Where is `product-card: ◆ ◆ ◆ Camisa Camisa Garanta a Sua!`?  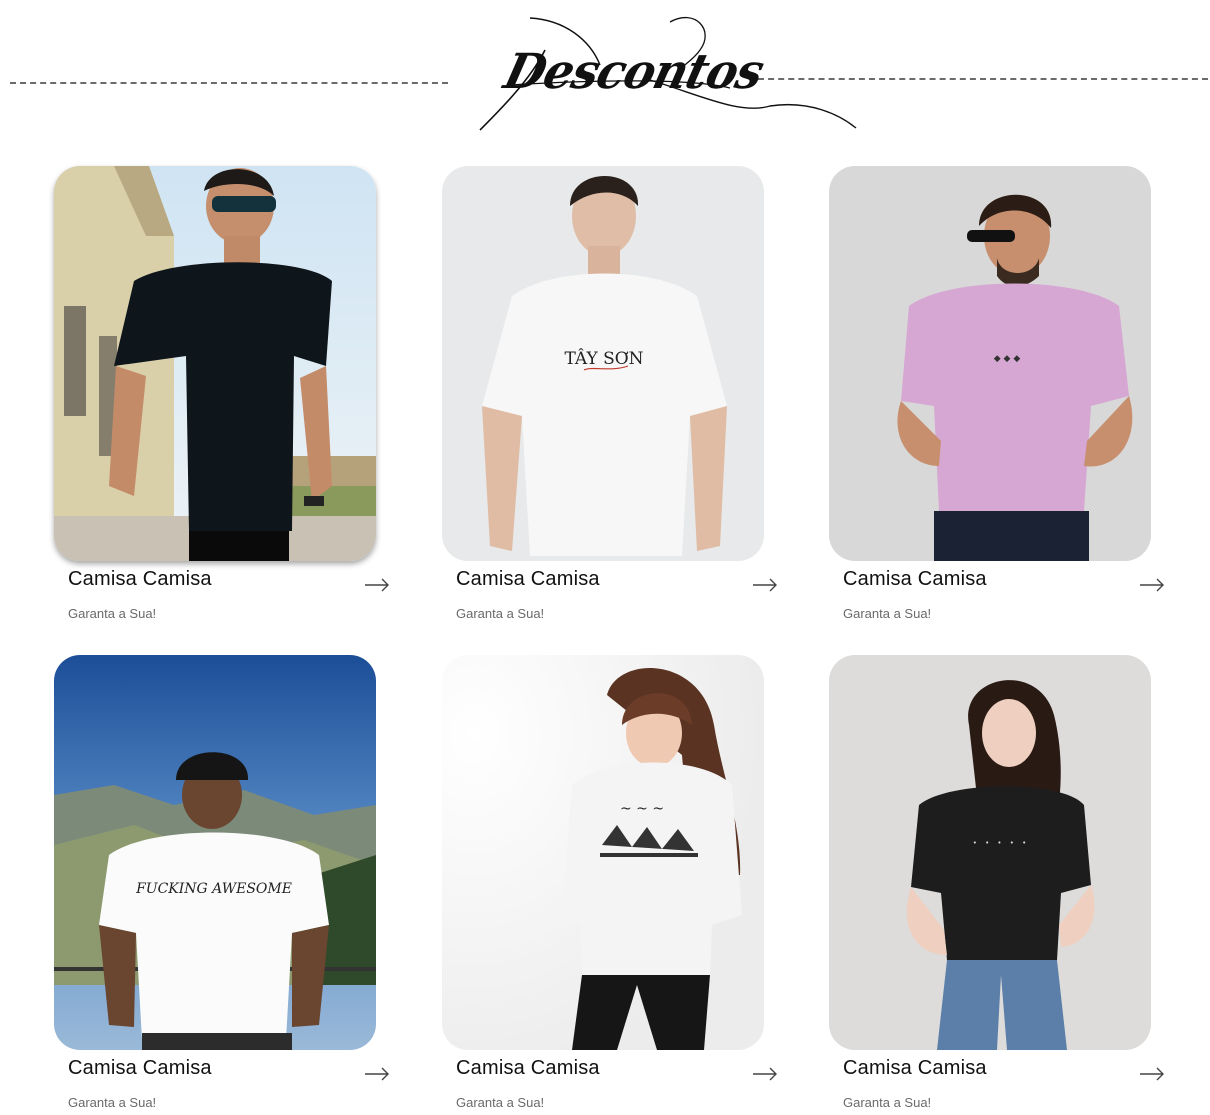
product-card: ◆ ◆ ◆ Camisa Camisa Garanta a Sua! is located at coordinates (999, 396).